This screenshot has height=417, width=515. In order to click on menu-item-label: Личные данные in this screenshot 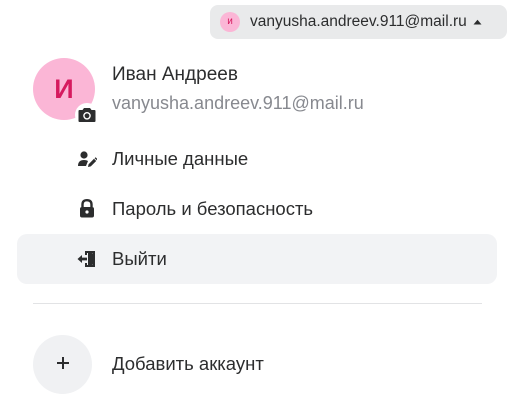, I will do `click(180, 158)`.